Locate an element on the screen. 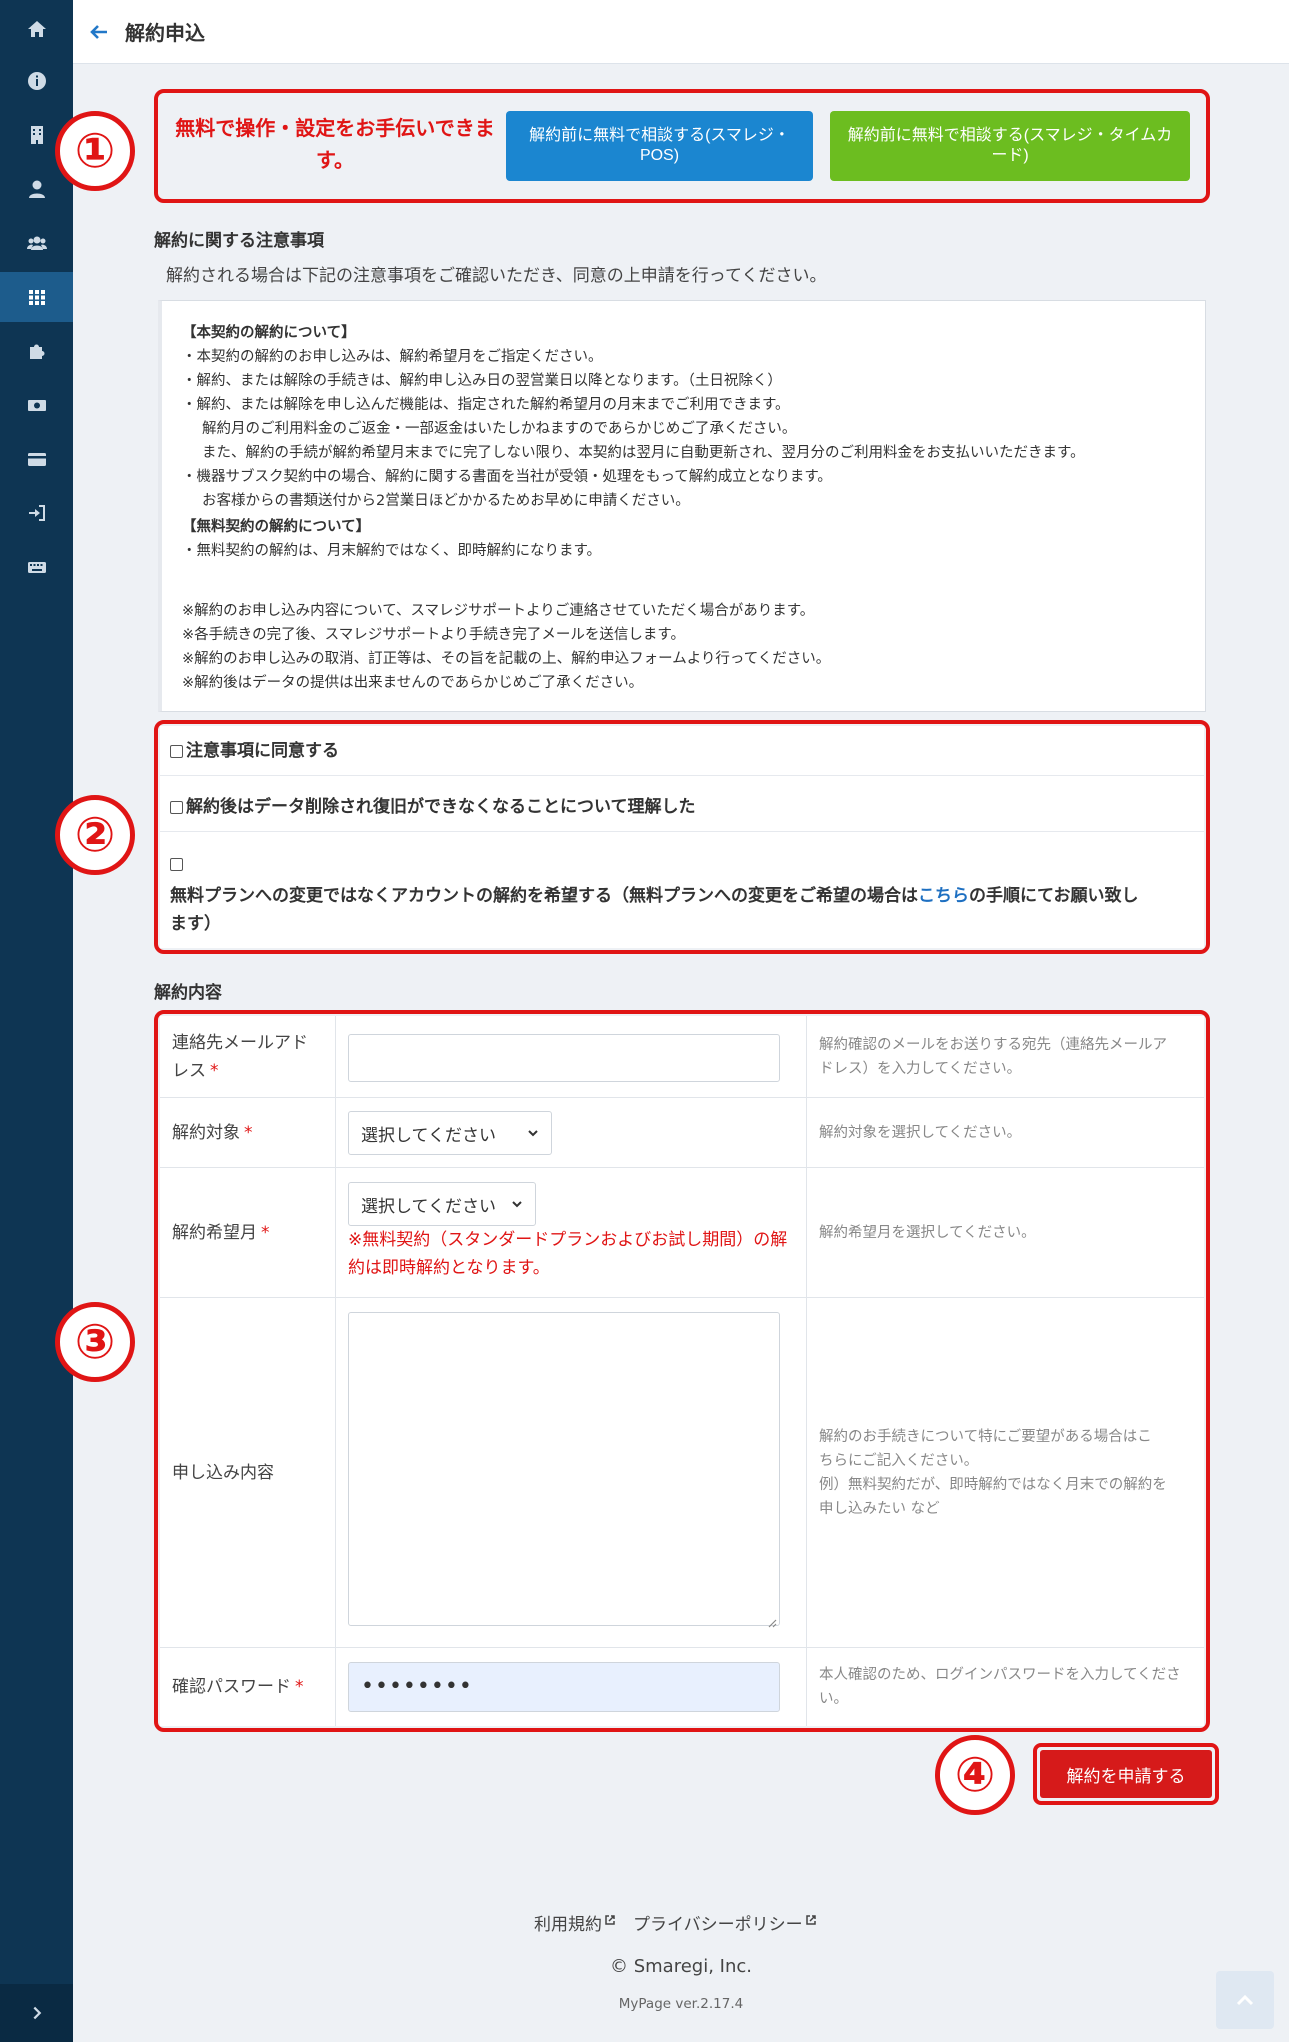 Image resolution: width=1289 pixels, height=2042 pixels. copyright: © Smaregi, Inc. is located at coordinates (681, 1966).